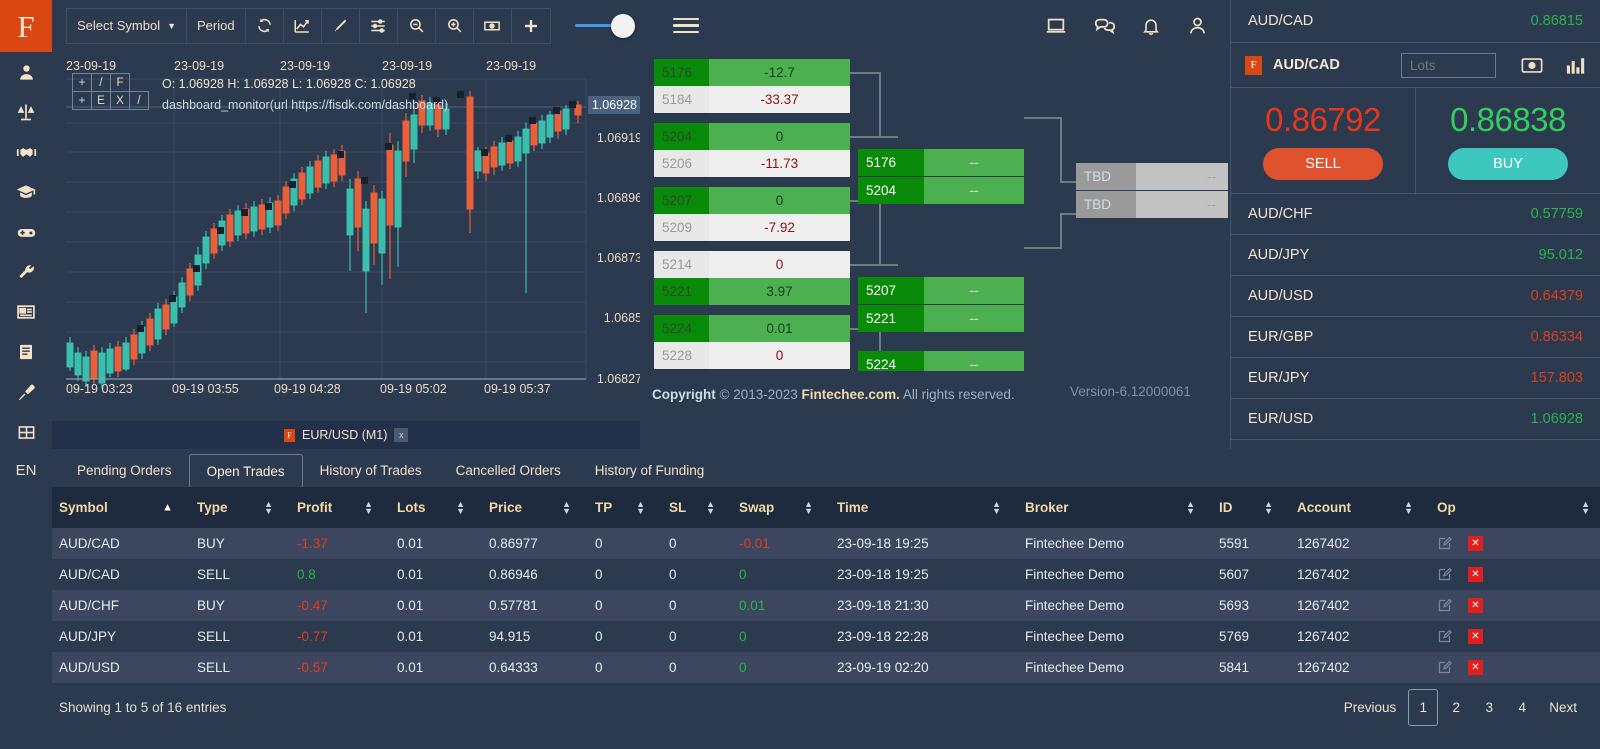 The image size is (1600, 749). Describe the element at coordinates (26, 312) in the screenshot. I see `sidebar-item-news` at that location.